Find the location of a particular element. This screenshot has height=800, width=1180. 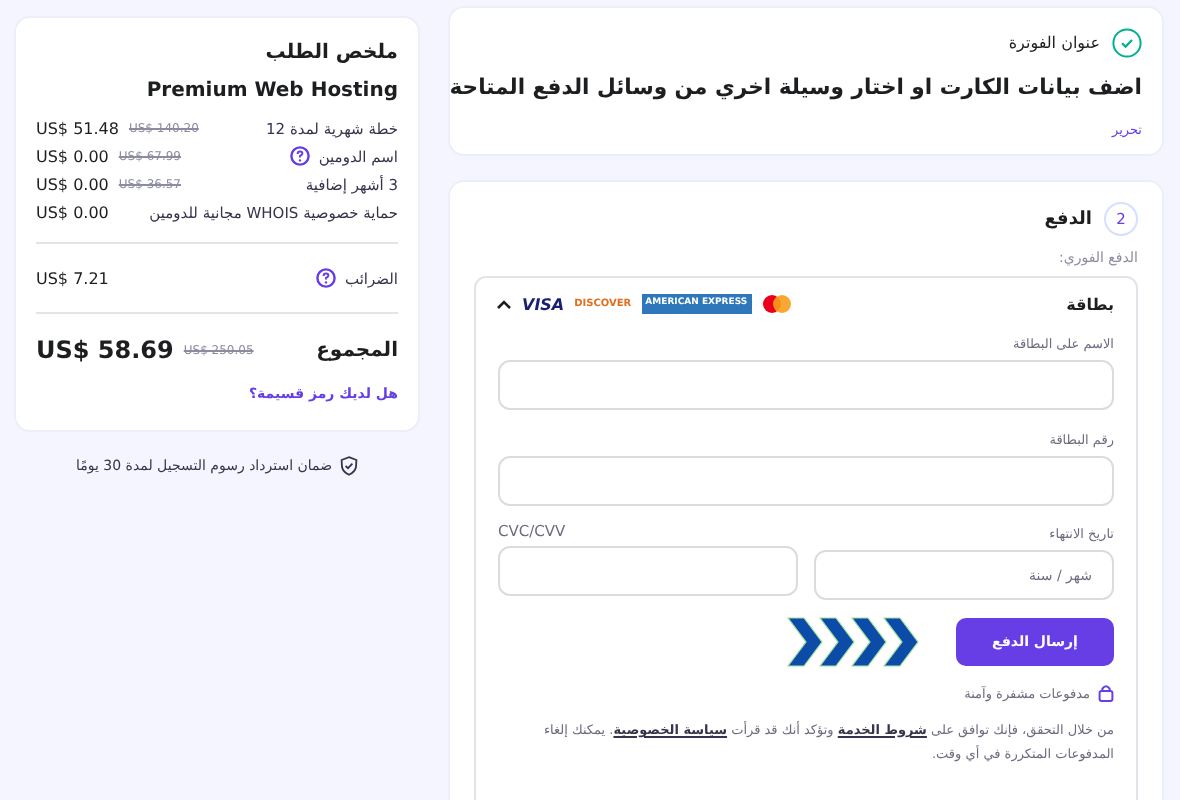

cvc-field is located at coordinates (648, 571).